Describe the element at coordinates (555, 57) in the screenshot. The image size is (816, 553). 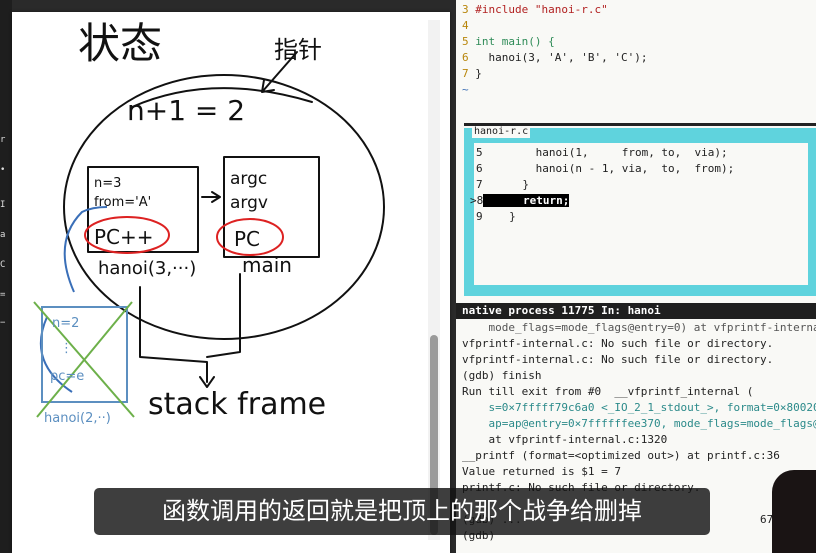
I see `source-line: 6 hanoi(3, 'A', 'B', 'C');` at that location.